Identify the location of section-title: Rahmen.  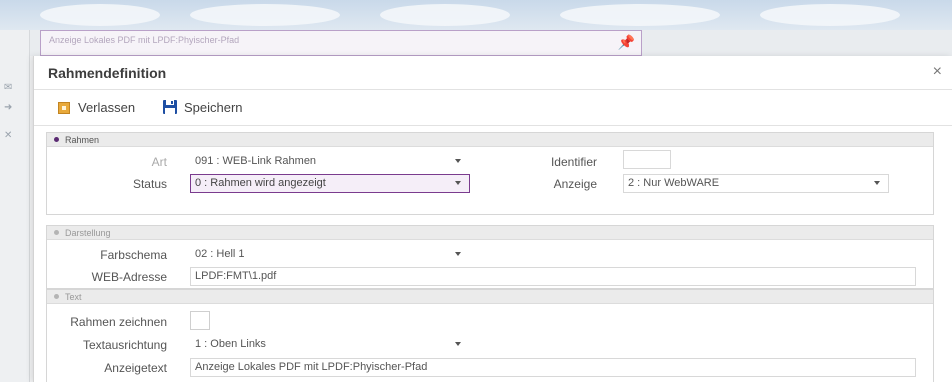
(82, 140).